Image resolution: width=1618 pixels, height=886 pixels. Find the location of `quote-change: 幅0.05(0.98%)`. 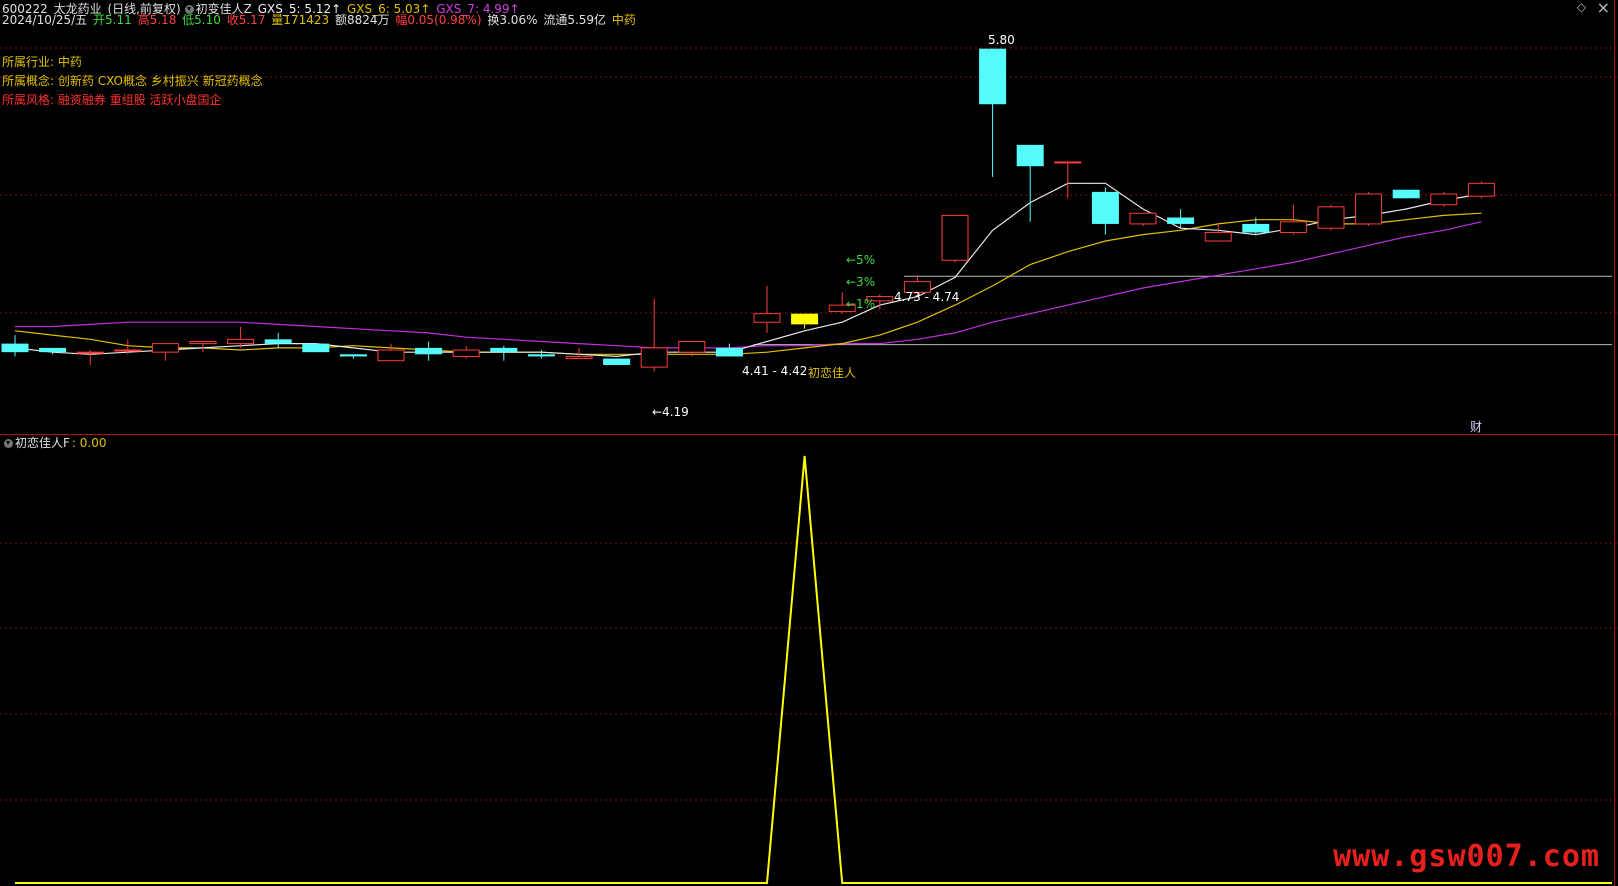

quote-change: 幅0.05(0.98%) is located at coordinates (438, 20).